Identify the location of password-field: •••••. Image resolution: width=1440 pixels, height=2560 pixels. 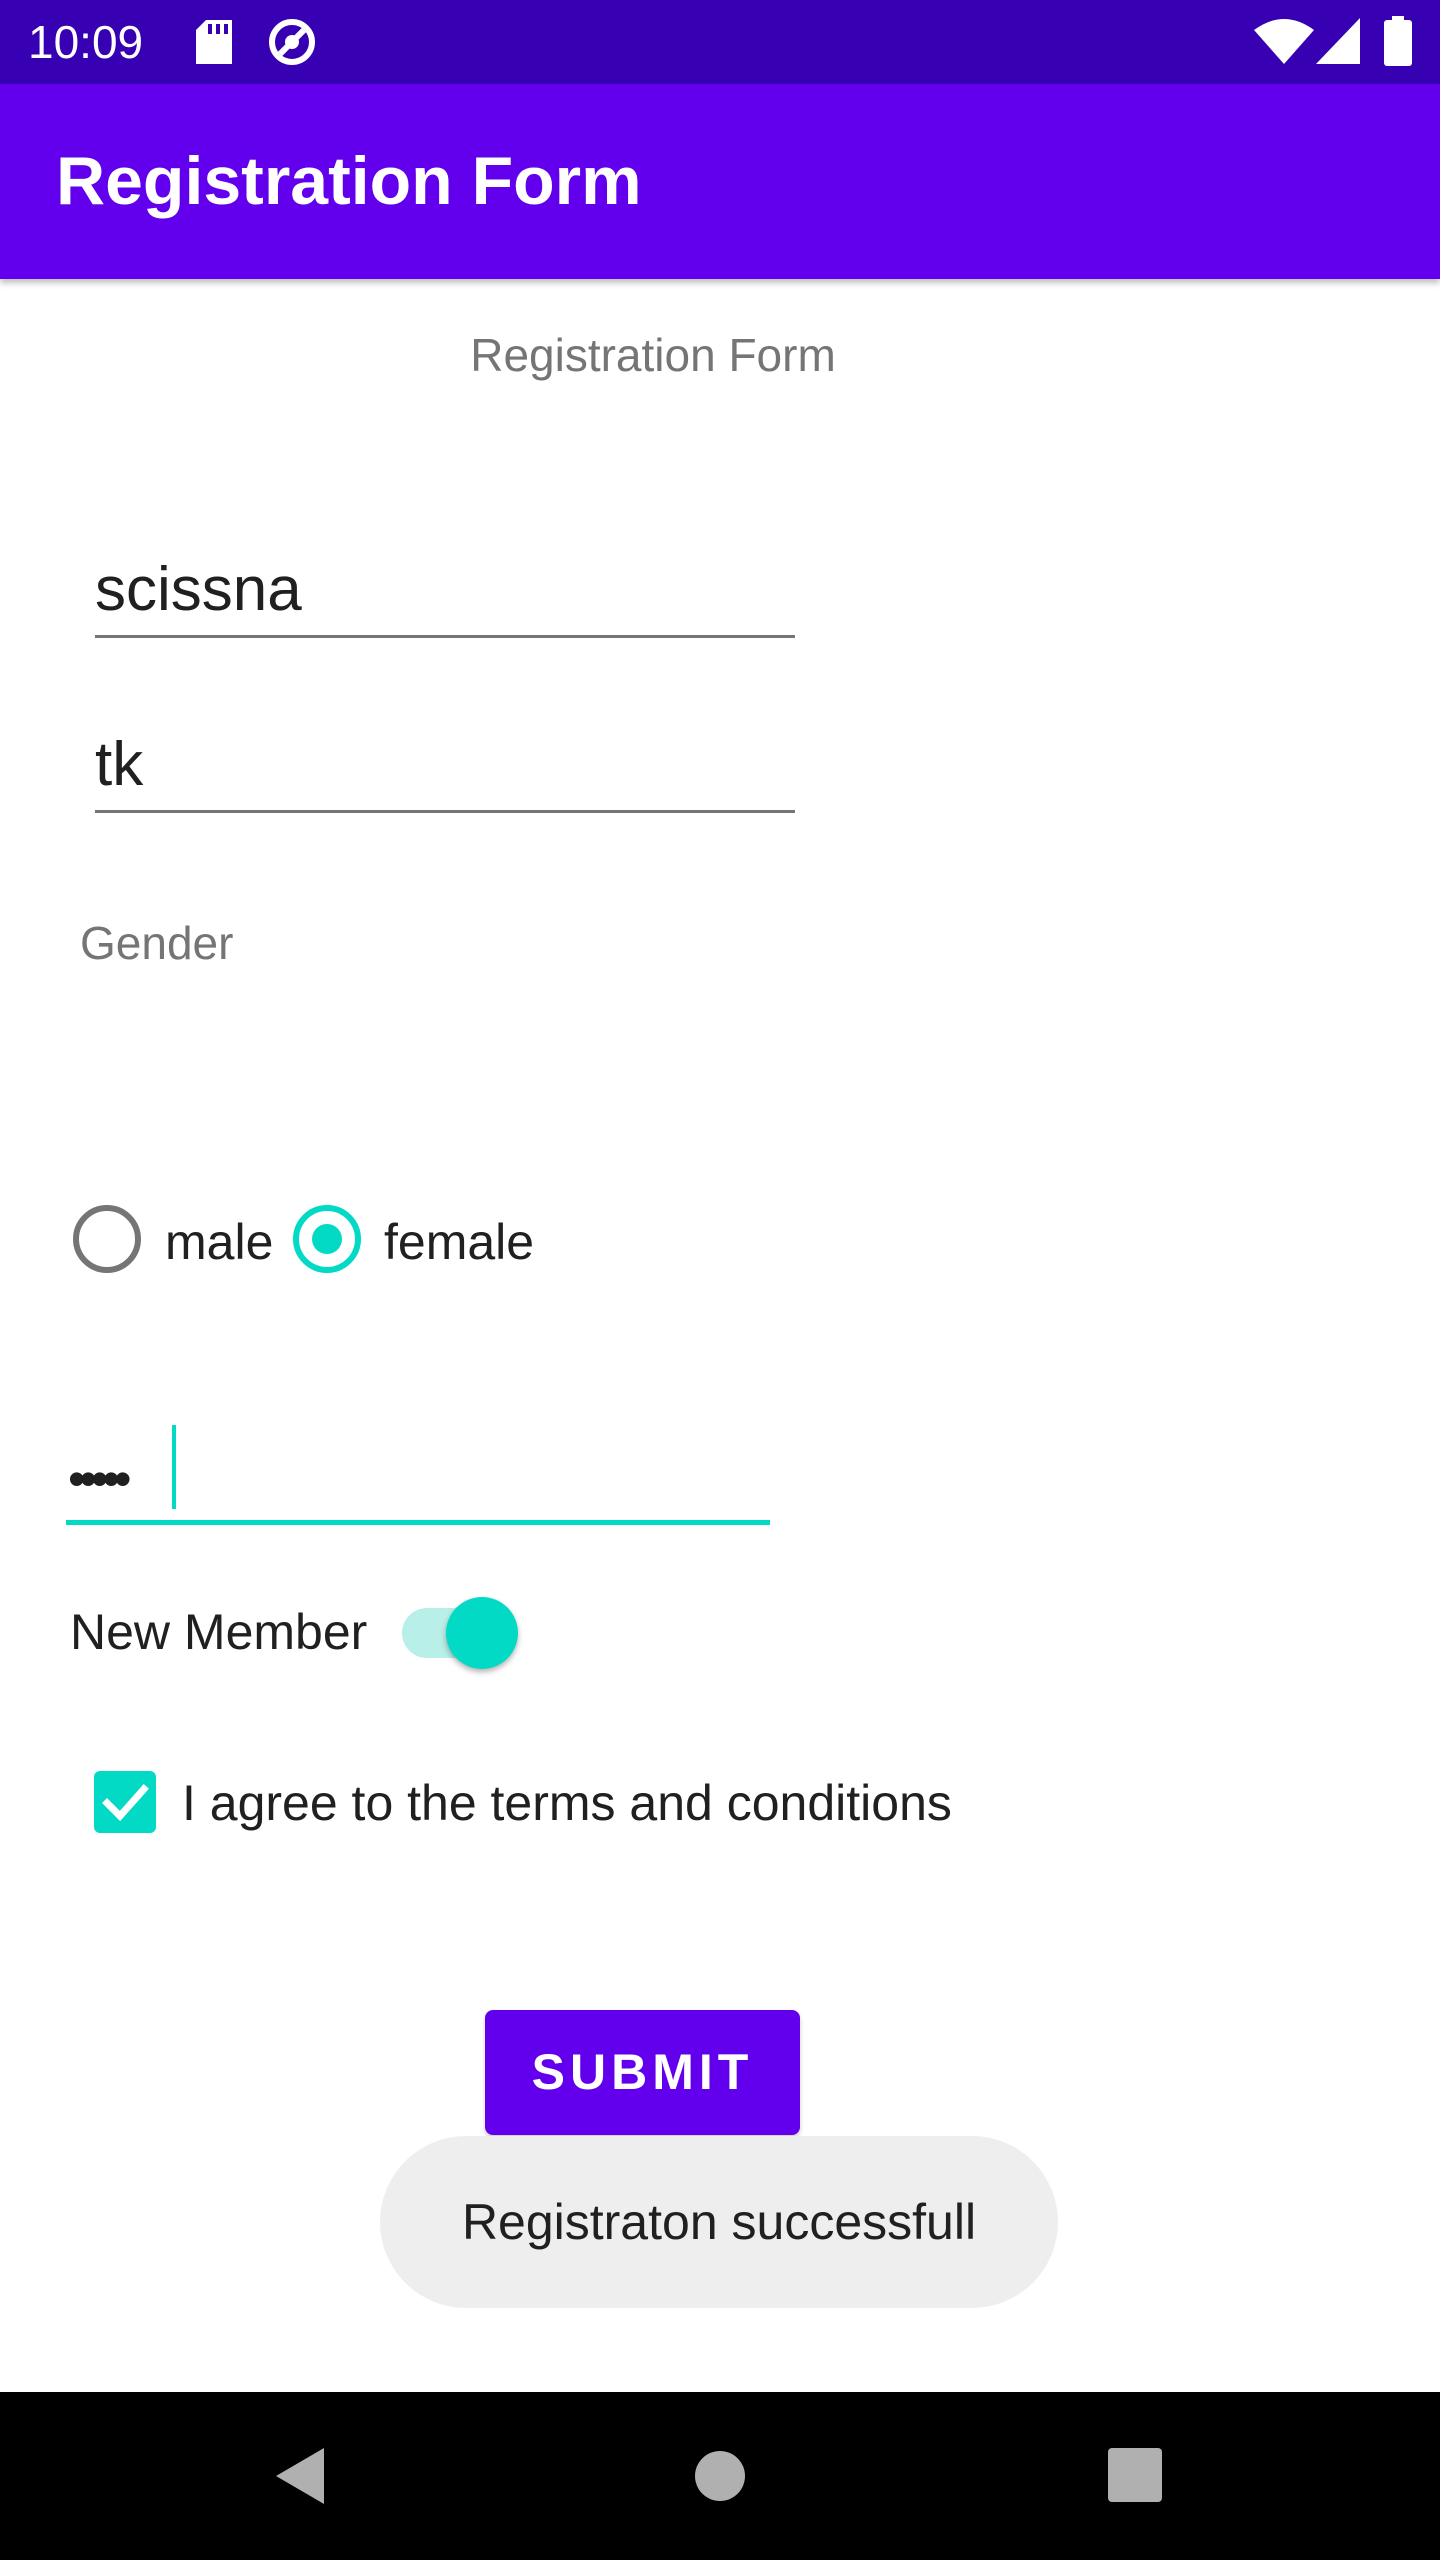
(418, 1465).